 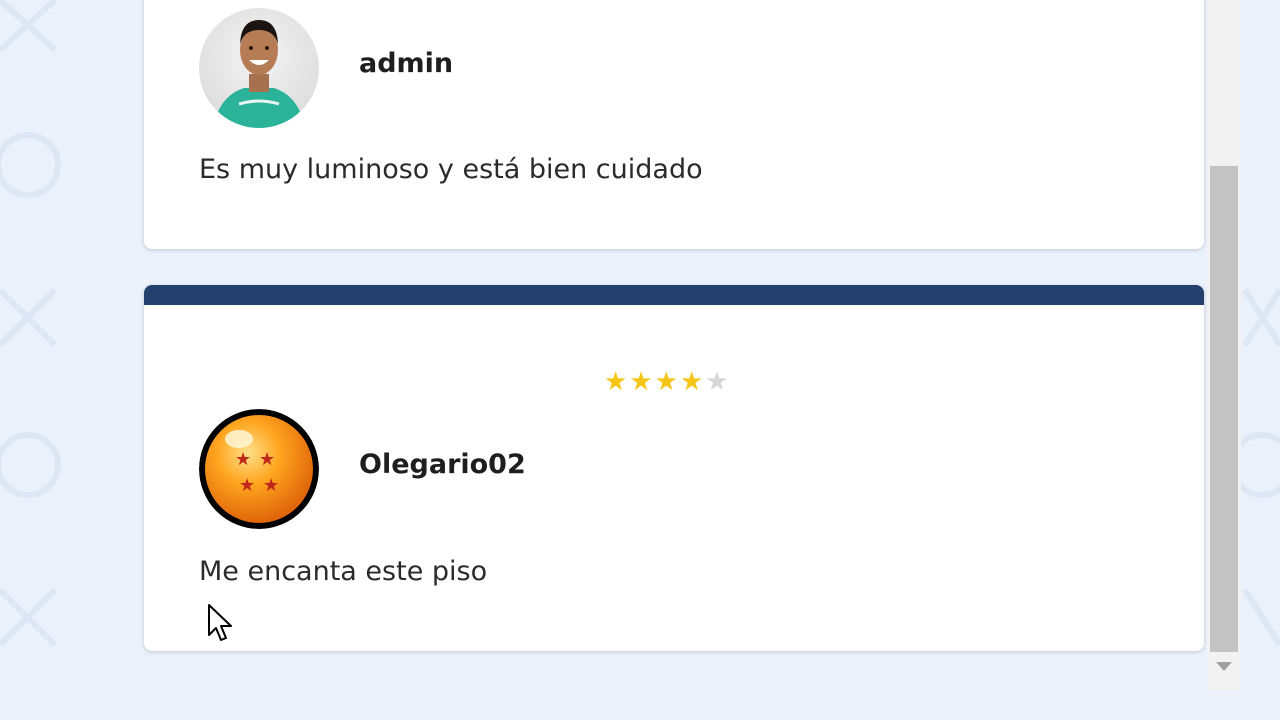 I want to click on user-avatar, so click(x=259, y=68).